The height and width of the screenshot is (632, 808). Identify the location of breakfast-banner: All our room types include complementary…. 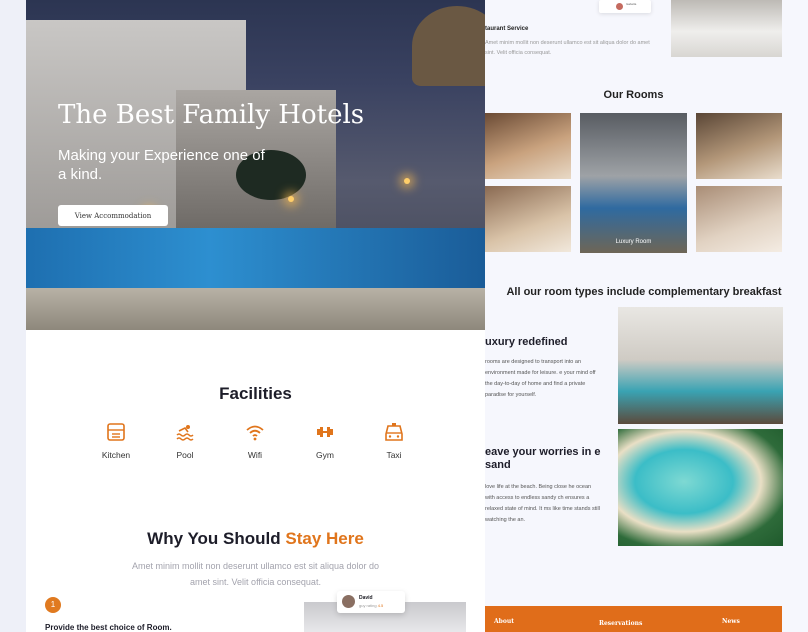
(644, 292).